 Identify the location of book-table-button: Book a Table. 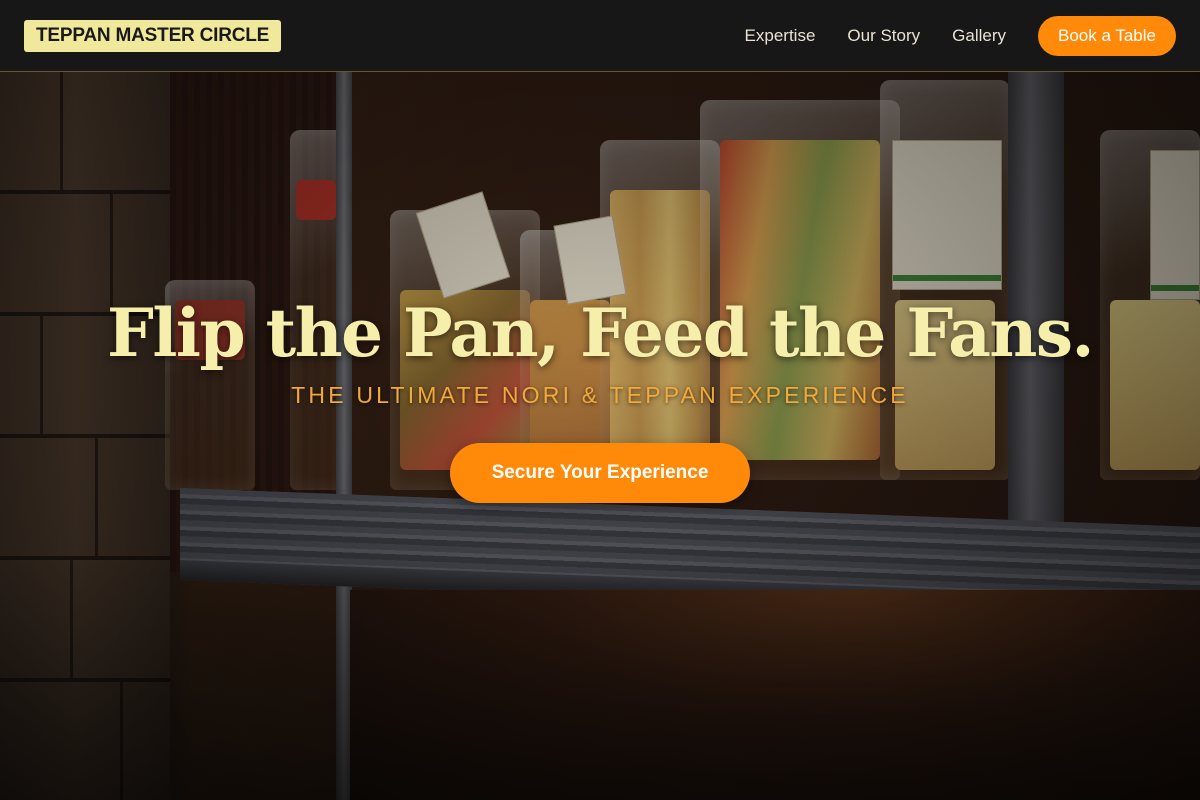
(1107, 35).